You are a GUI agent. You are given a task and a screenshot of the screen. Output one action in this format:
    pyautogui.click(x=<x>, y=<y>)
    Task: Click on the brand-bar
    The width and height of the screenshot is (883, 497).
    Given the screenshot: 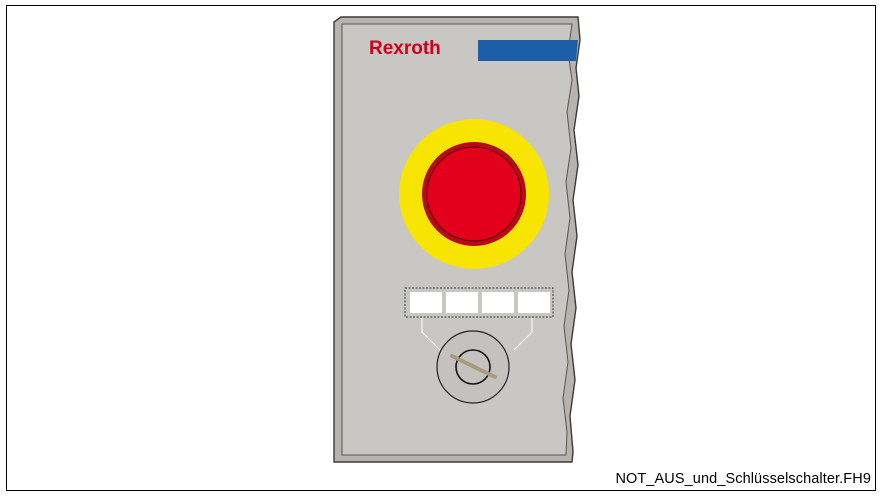 What is the action you would take?
    pyautogui.click(x=528, y=50)
    